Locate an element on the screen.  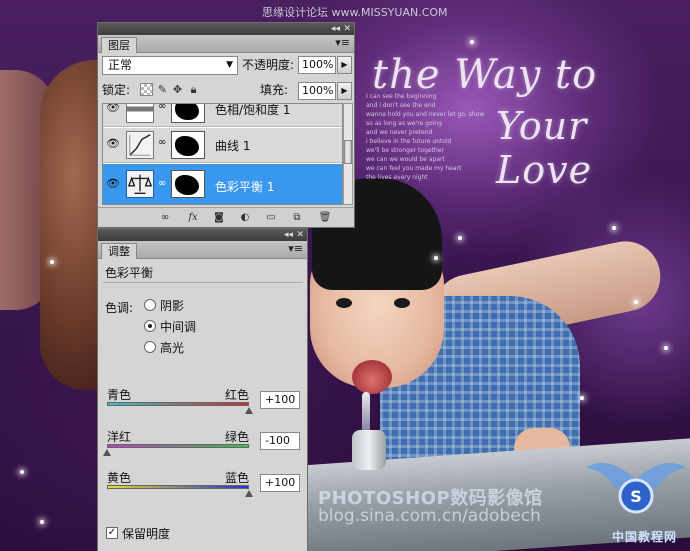
lock-brush-icon: ✎ is located at coordinates (162, 89).